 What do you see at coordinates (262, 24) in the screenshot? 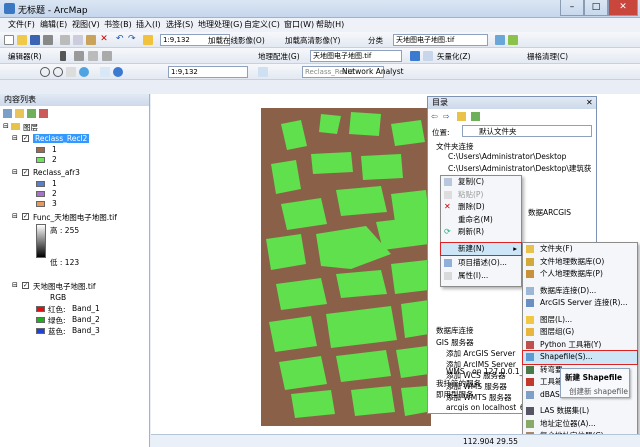
I see `menu-customize: 自定义(C)` at bounding box center [262, 24].